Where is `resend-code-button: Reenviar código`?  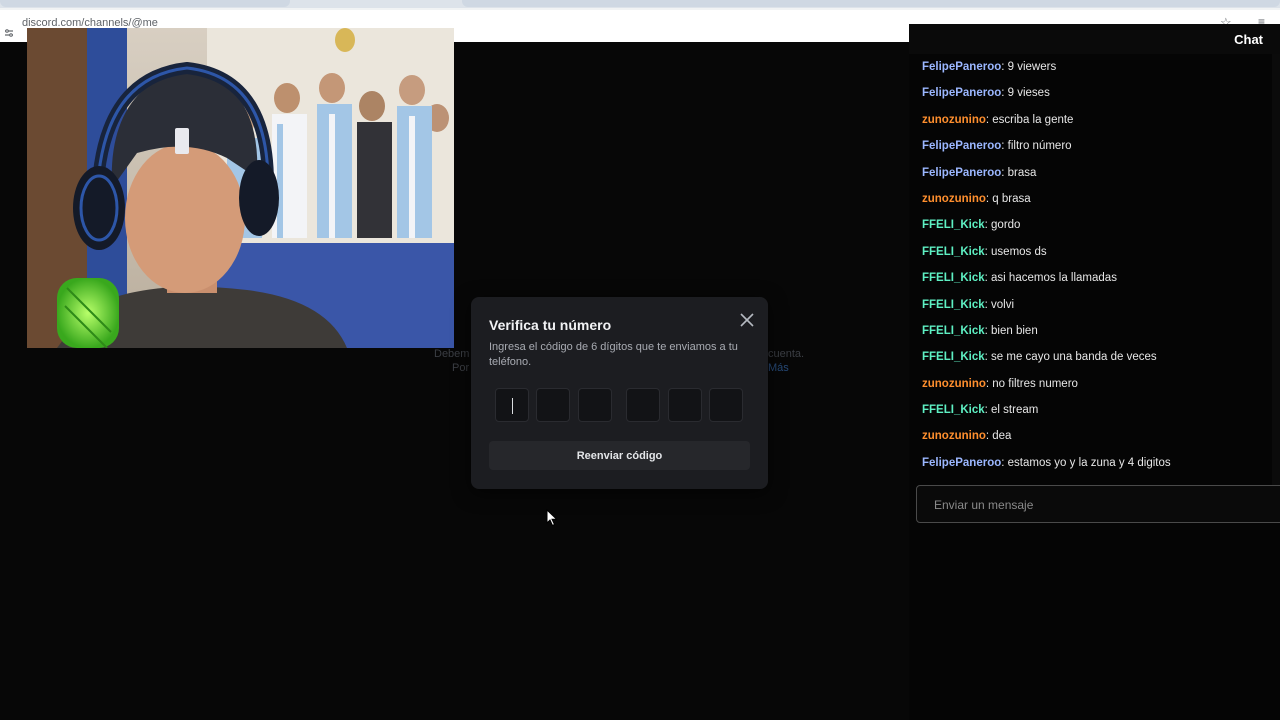
resend-code-button: Reenviar código is located at coordinates (619, 455).